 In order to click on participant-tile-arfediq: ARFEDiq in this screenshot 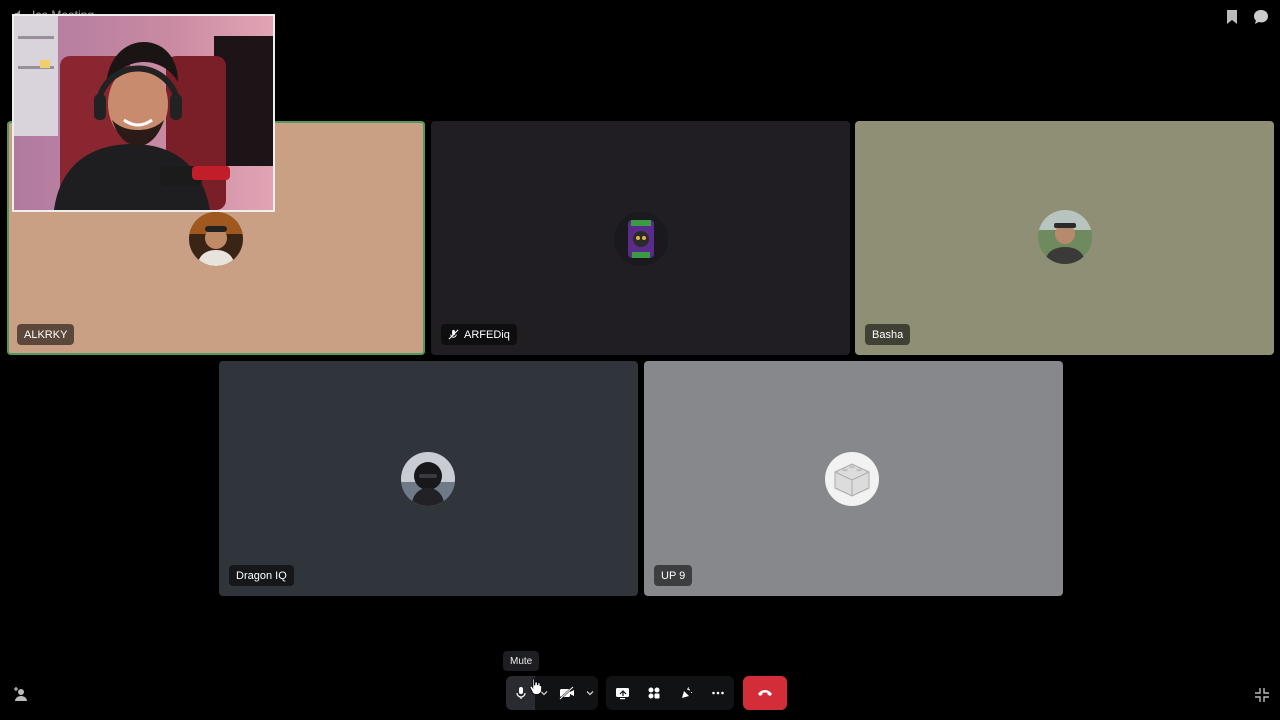, I will do `click(640, 238)`.